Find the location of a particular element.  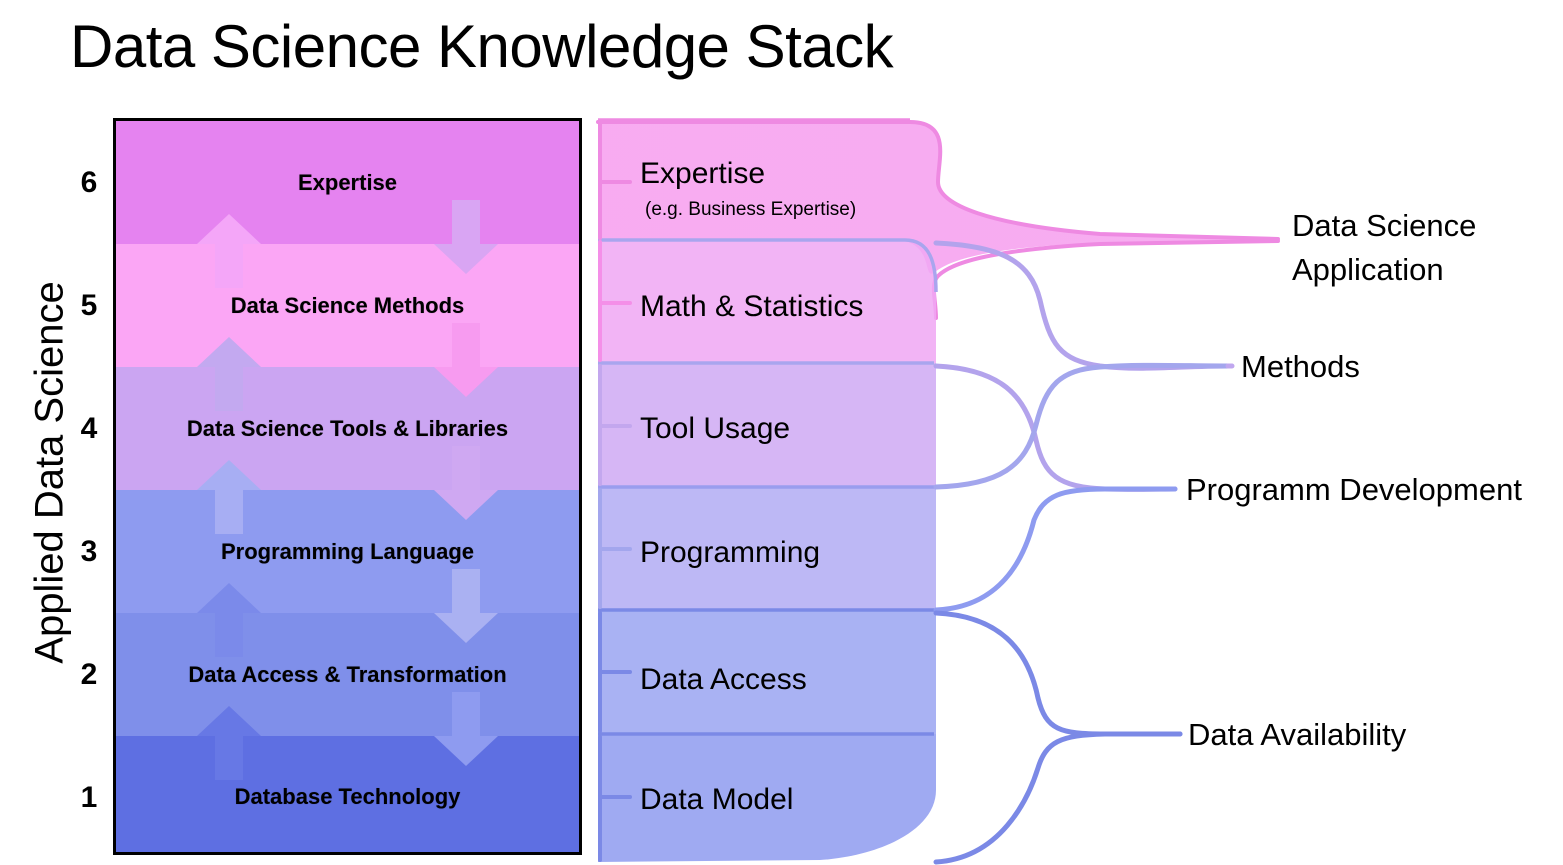

sankey-node-label-tool-usage: Tool Usage is located at coordinates (715, 428).